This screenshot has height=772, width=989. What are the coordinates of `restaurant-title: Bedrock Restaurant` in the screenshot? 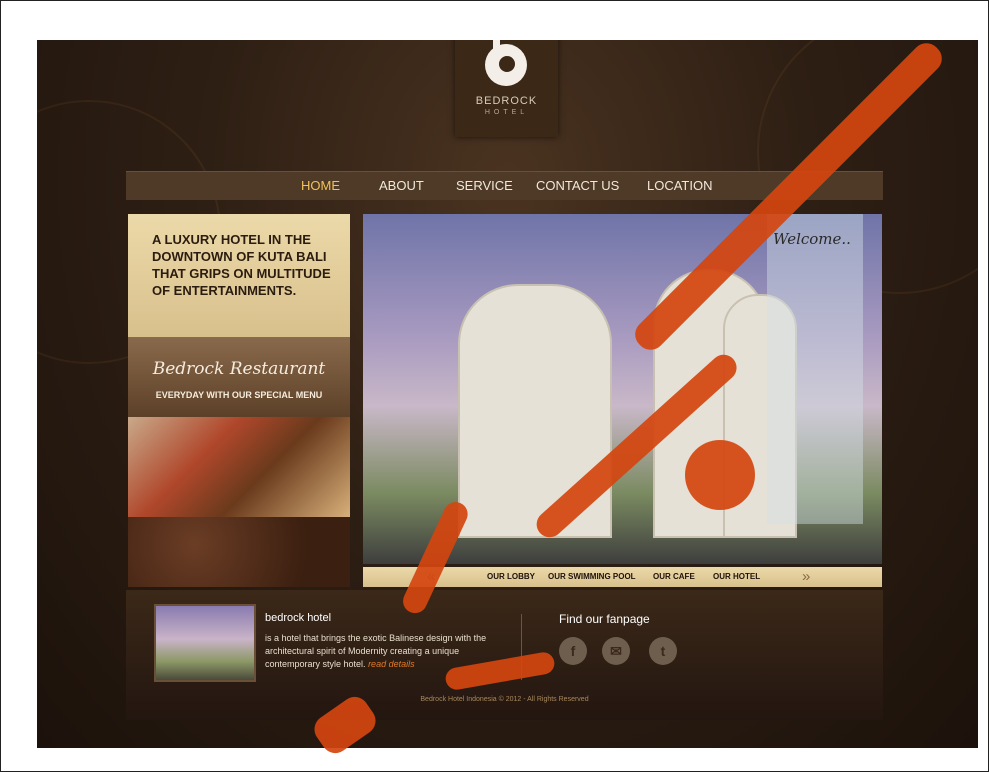 It's located at (239, 369).